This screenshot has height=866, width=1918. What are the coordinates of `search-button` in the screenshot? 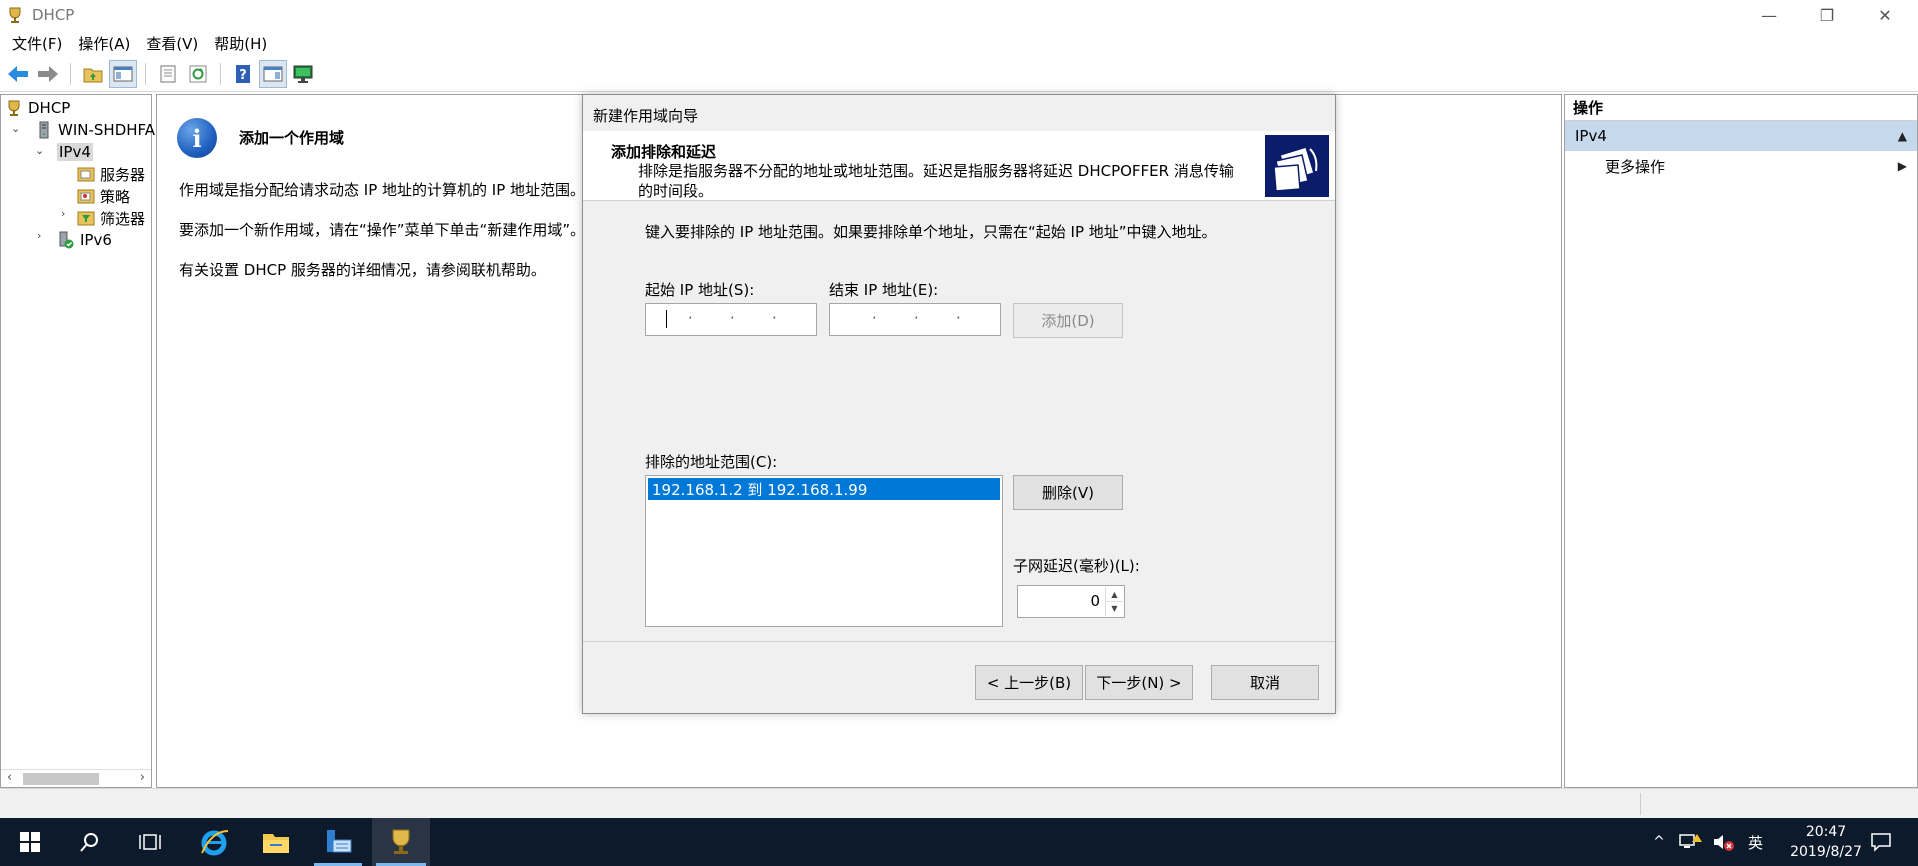 It's located at (90, 842).